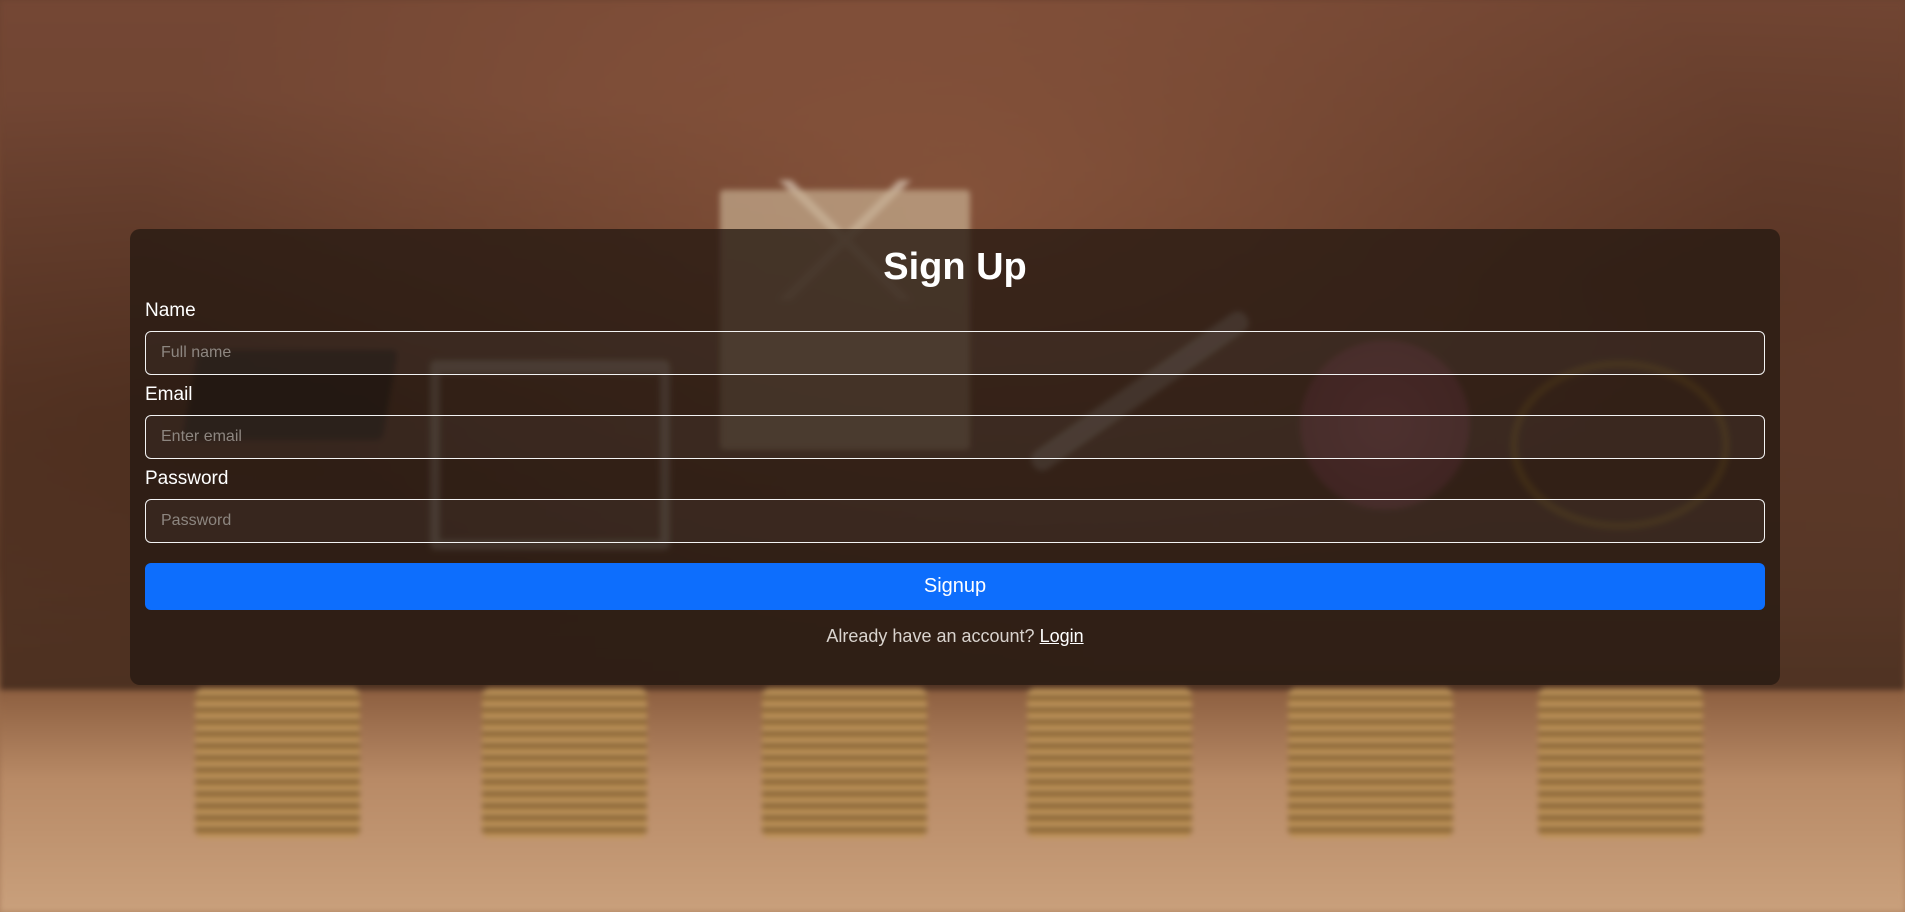 The height and width of the screenshot is (912, 1905). Describe the element at coordinates (955, 267) in the screenshot. I see `page-title: Sign Up` at that location.